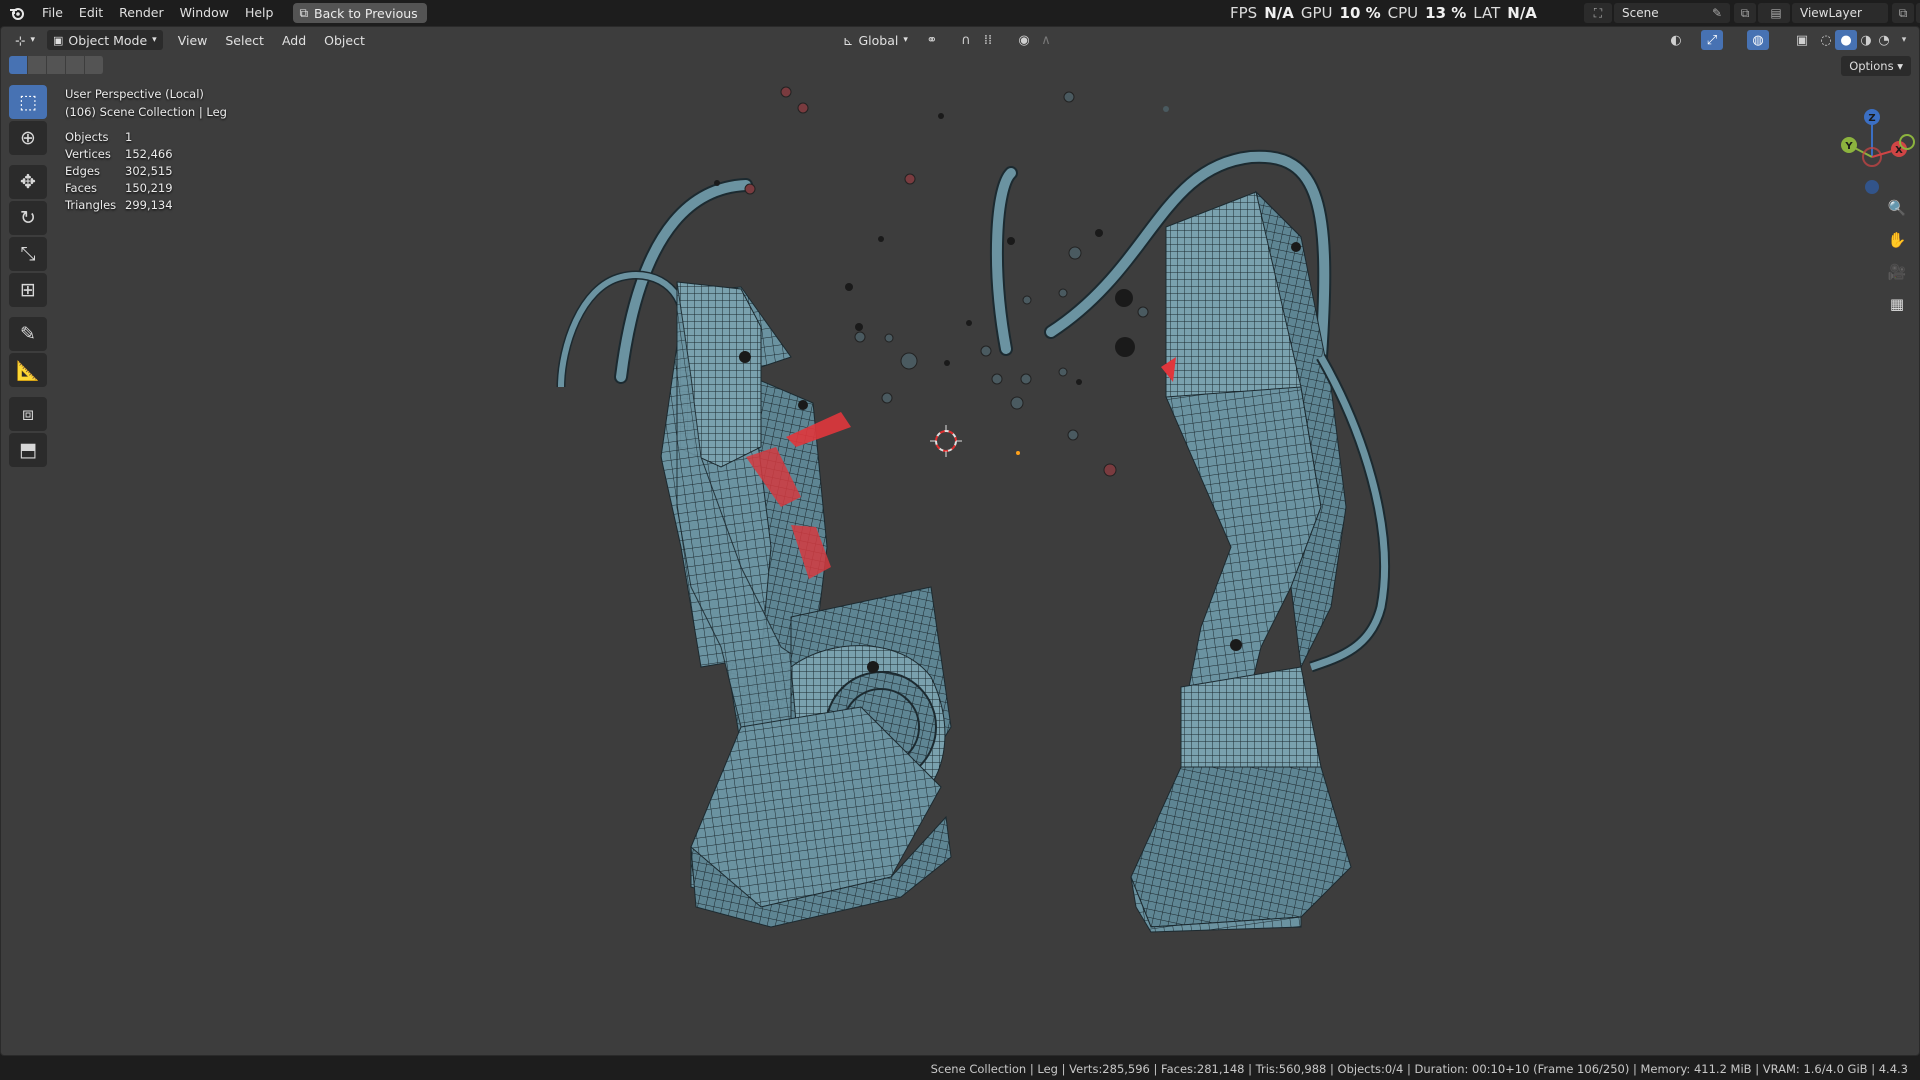 Image resolution: width=1920 pixels, height=1080 pixels. I want to click on stat-value: 152,466, so click(149, 154).